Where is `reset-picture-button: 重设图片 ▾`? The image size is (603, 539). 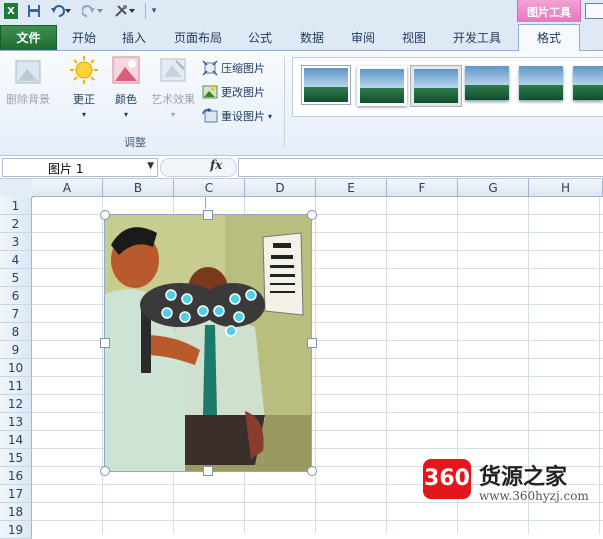
reset-picture-button: 重设图片 ▾ is located at coordinates (237, 116).